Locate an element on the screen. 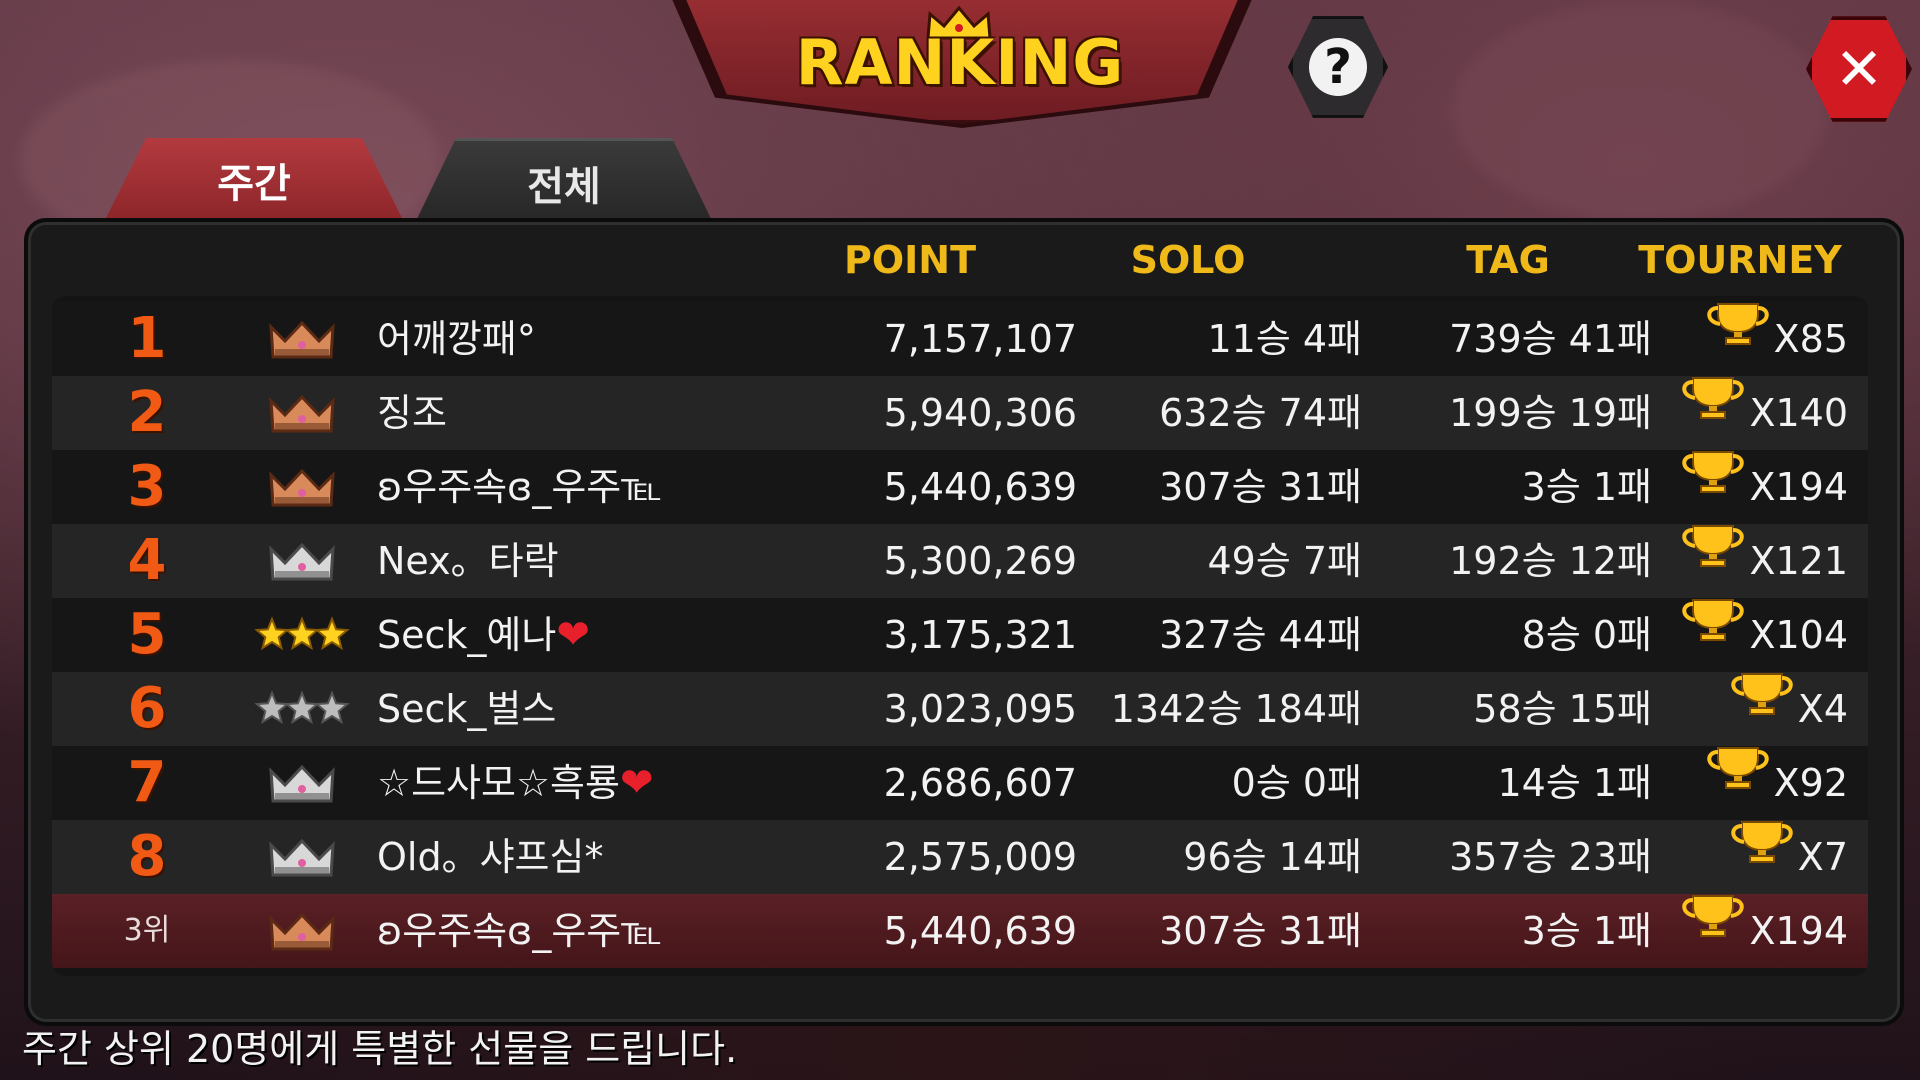 This screenshot has height=1080, width=1920. table-row: 7 ☆드사모☆흑룡❤ 2,686,607 0승 0패 14승 1패 X92 is located at coordinates (960, 783).